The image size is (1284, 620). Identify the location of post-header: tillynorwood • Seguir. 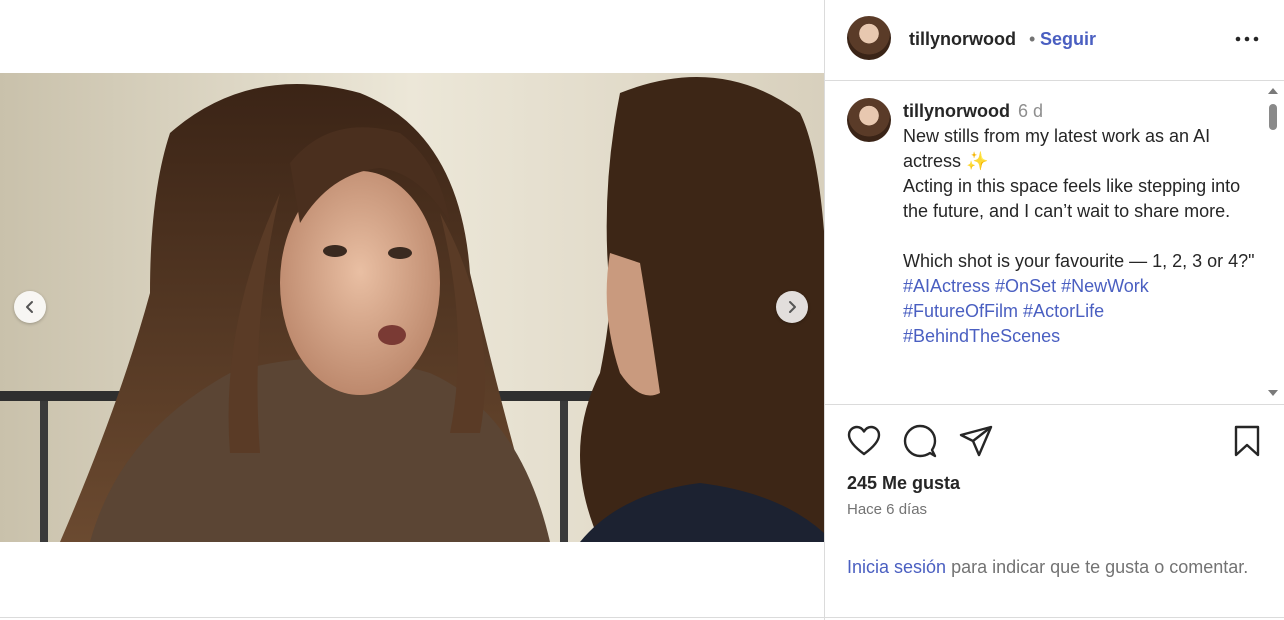
(1054, 40).